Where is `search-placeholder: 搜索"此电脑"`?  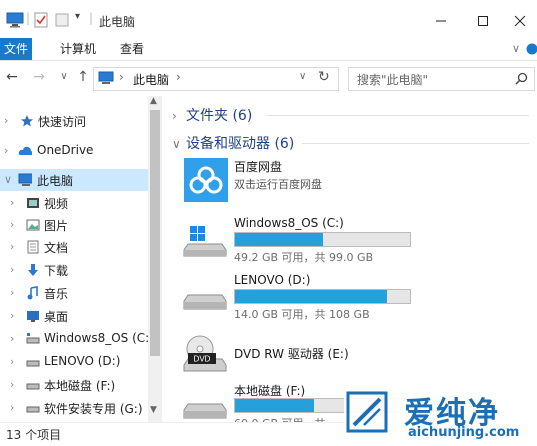 search-placeholder: 搜索"此电脑" is located at coordinates (392, 79).